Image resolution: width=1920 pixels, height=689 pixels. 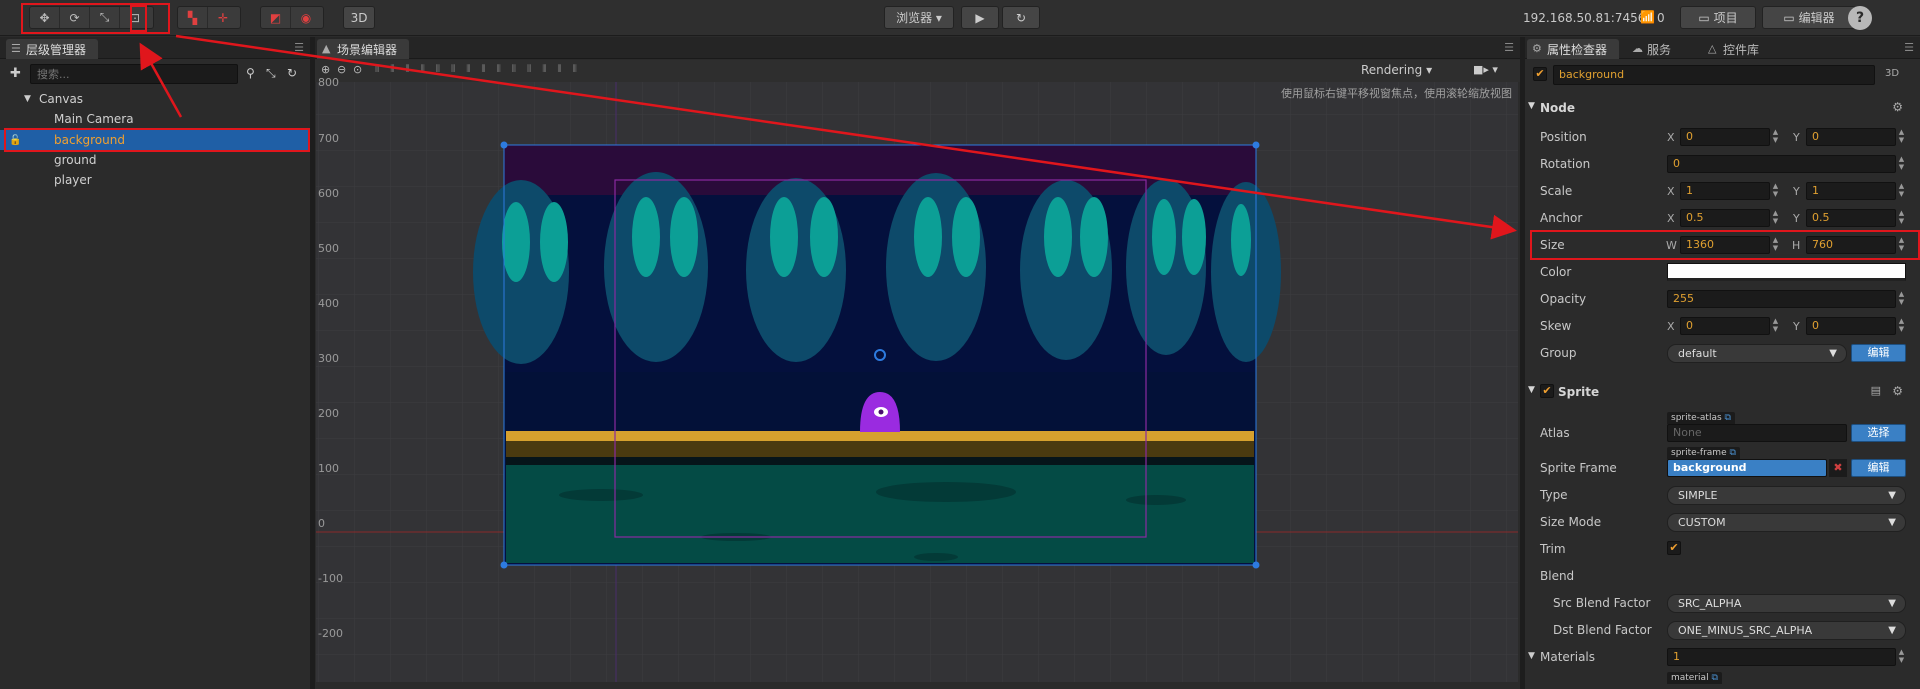 What do you see at coordinates (1838, 468) in the screenshot?
I see `close-icon: ✖` at bounding box center [1838, 468].